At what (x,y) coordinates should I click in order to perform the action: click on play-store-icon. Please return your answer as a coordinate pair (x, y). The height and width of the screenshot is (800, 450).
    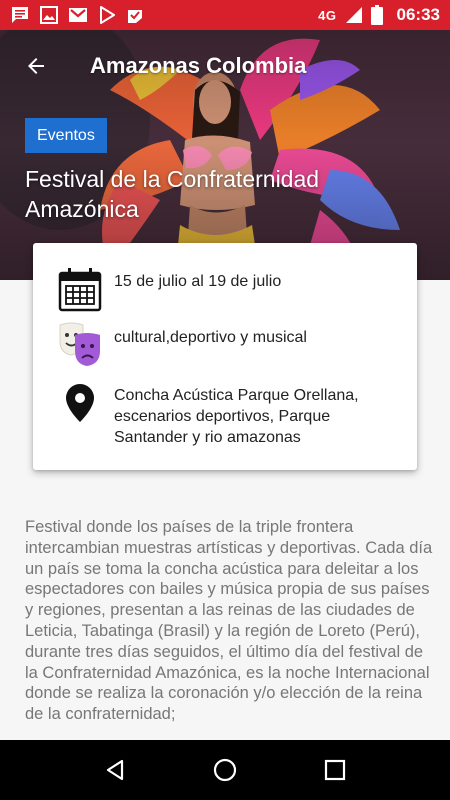
    Looking at the image, I should click on (107, 15).